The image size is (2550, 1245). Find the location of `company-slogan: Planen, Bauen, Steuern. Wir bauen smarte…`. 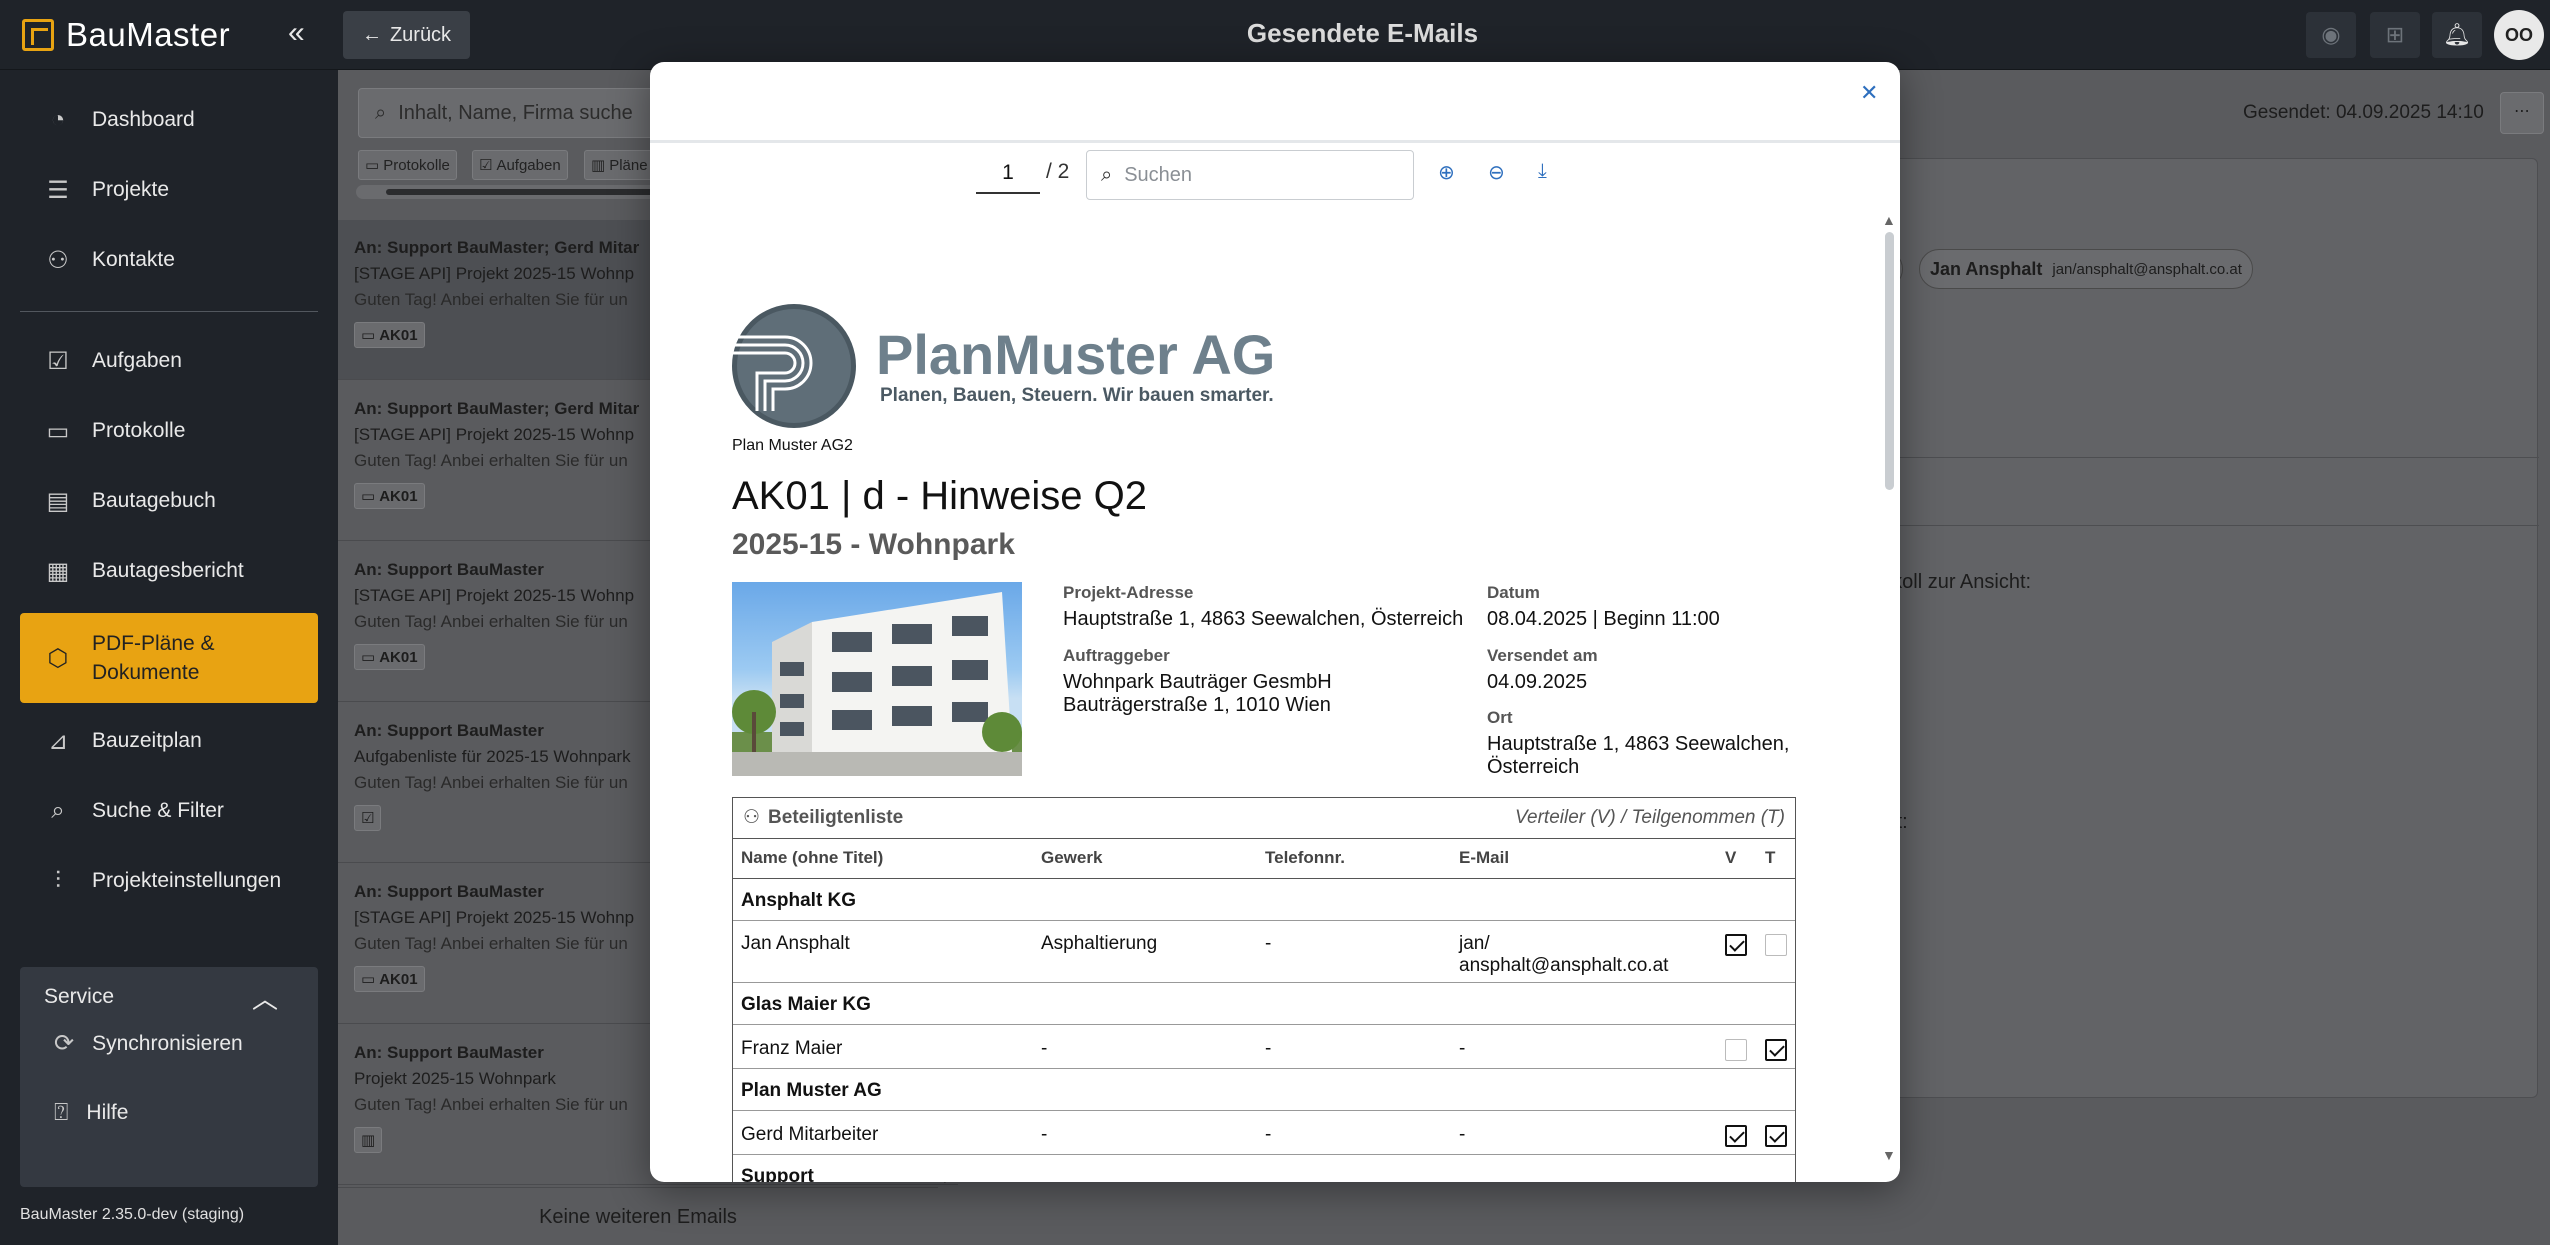

company-slogan: Planen, Bauen, Steuern. Wir bauen smarte… is located at coordinates (1077, 395).